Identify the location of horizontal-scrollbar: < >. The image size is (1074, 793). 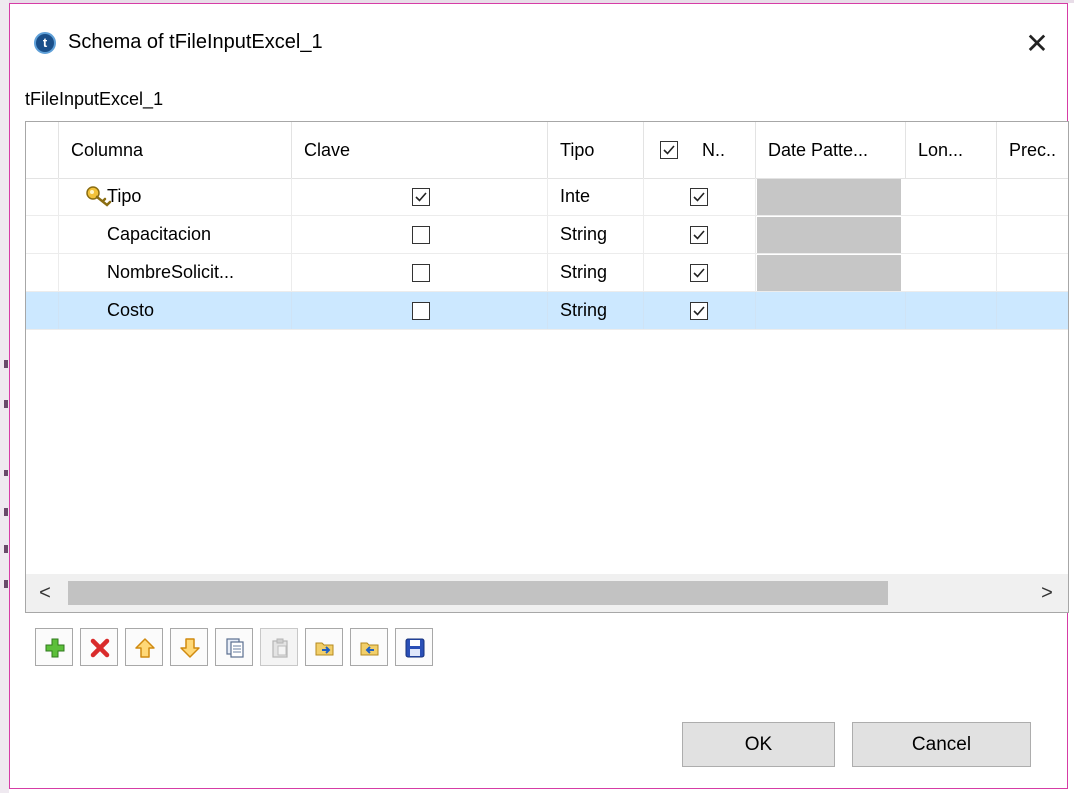
(547, 593).